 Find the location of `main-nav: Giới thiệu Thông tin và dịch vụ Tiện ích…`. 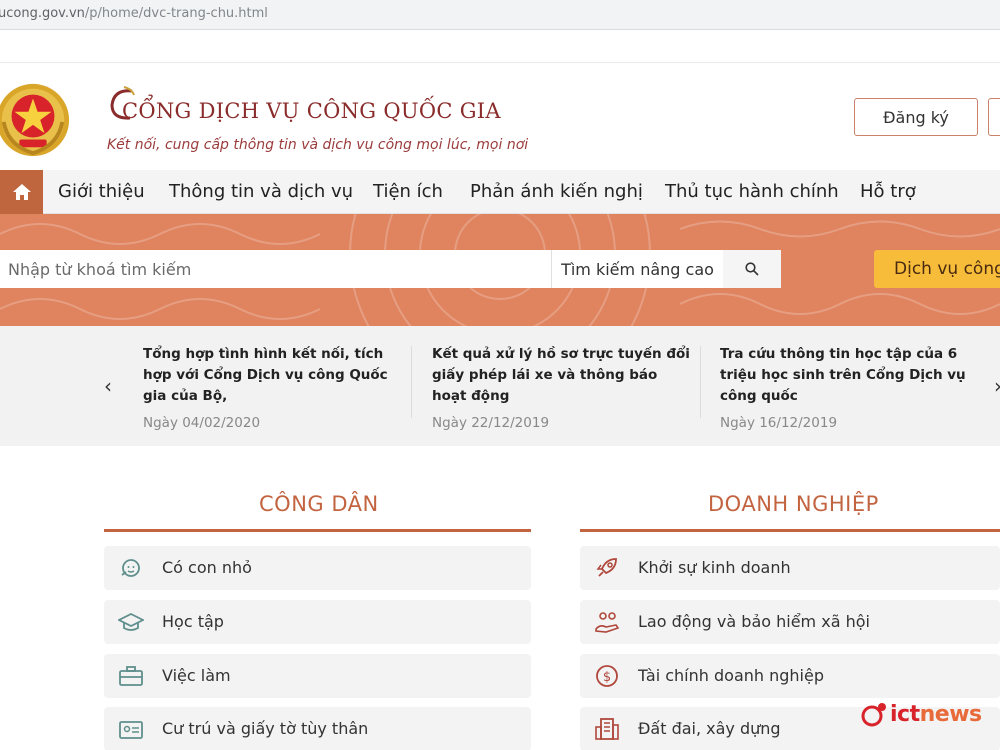

main-nav: Giới thiệu Thông tin và dịch vụ Tiện ích… is located at coordinates (500, 192).